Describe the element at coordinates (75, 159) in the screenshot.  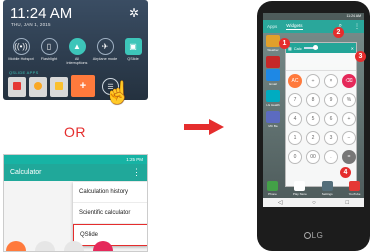
I see `status-bar: 1:25 PM` at that location.